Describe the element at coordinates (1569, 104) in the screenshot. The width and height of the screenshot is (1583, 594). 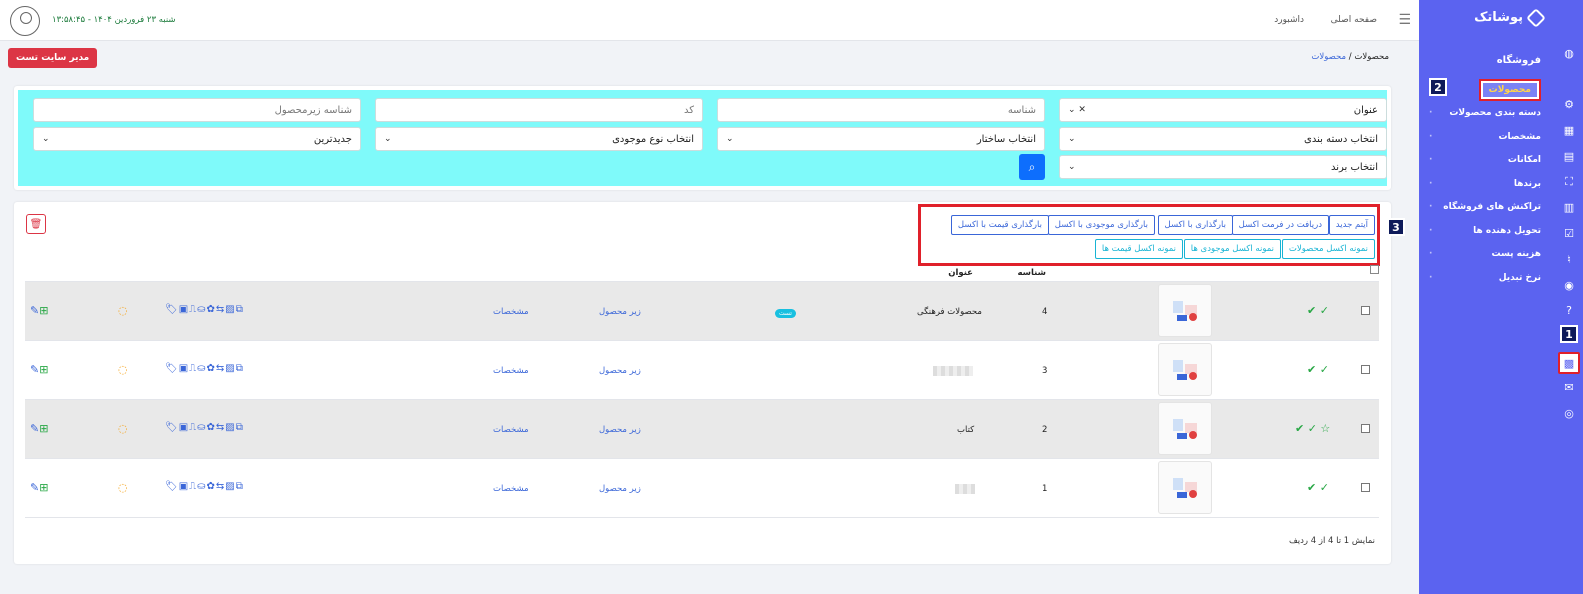
I see `gear-icon: ⚙` at that location.